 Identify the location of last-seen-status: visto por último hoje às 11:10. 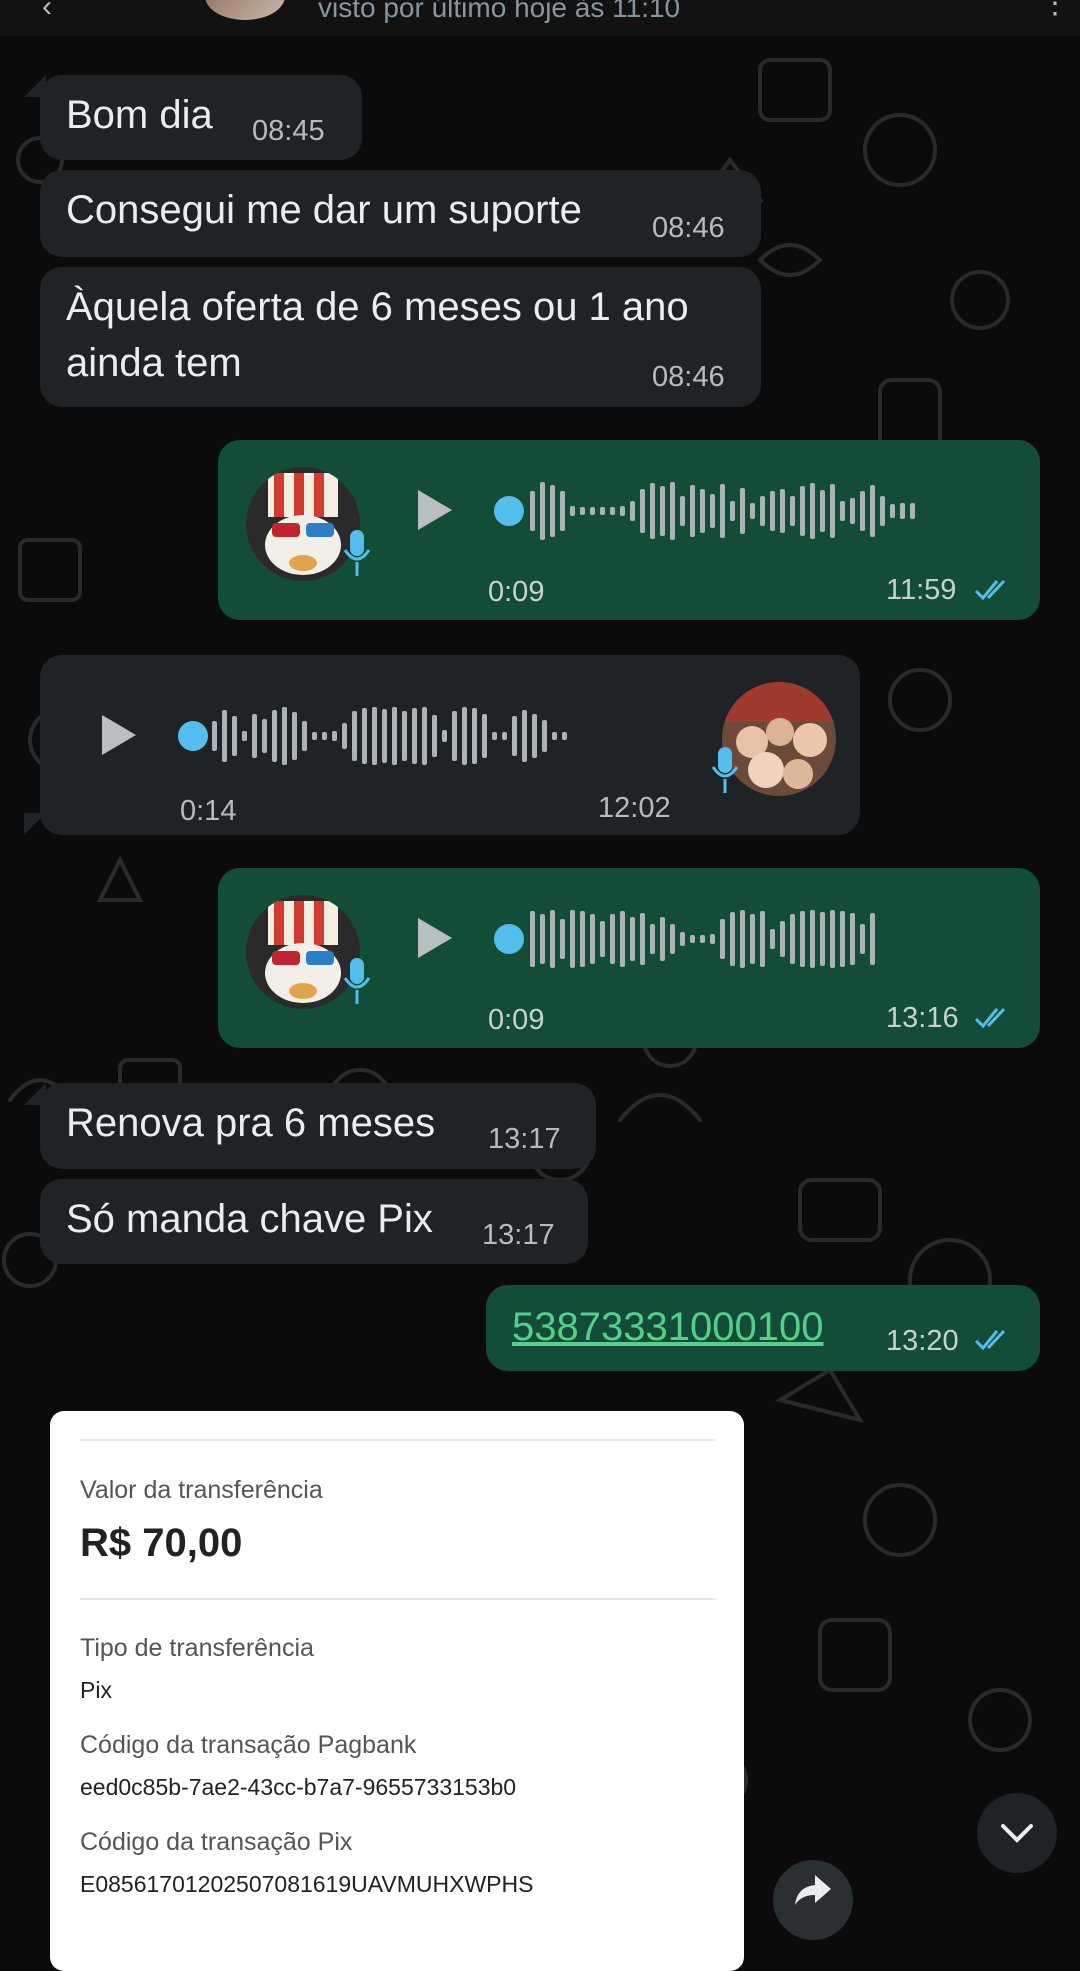
(499, 11).